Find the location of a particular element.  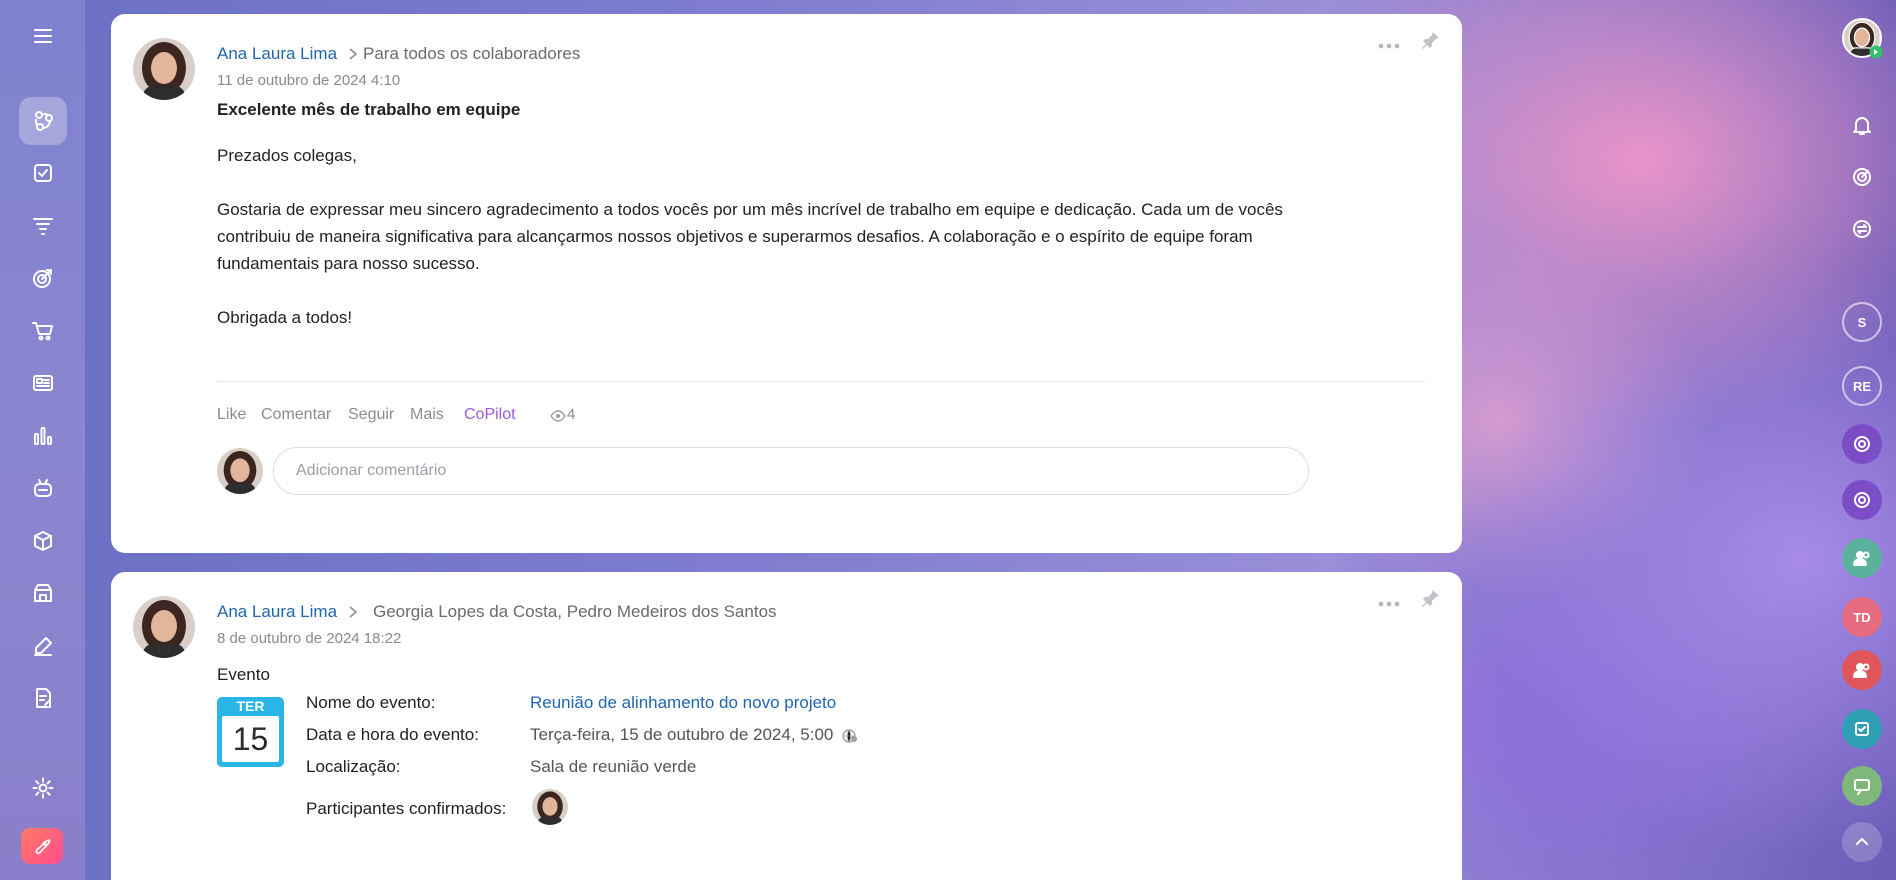

task-chat-item is located at coordinates (1862, 729).